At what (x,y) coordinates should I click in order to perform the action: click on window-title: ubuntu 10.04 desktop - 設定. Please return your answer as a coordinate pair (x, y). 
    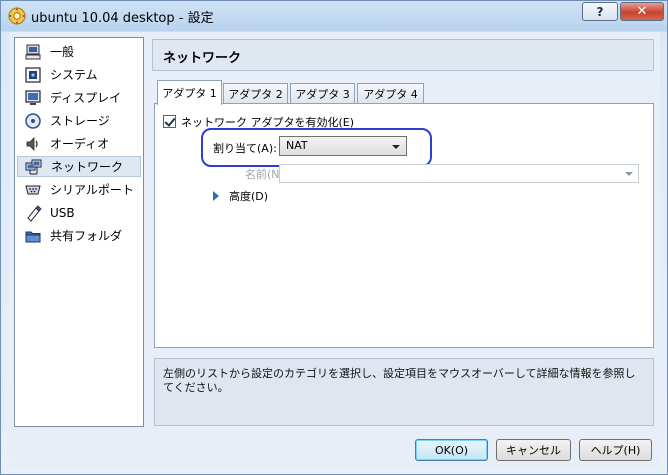
    Looking at the image, I should click on (122, 18).